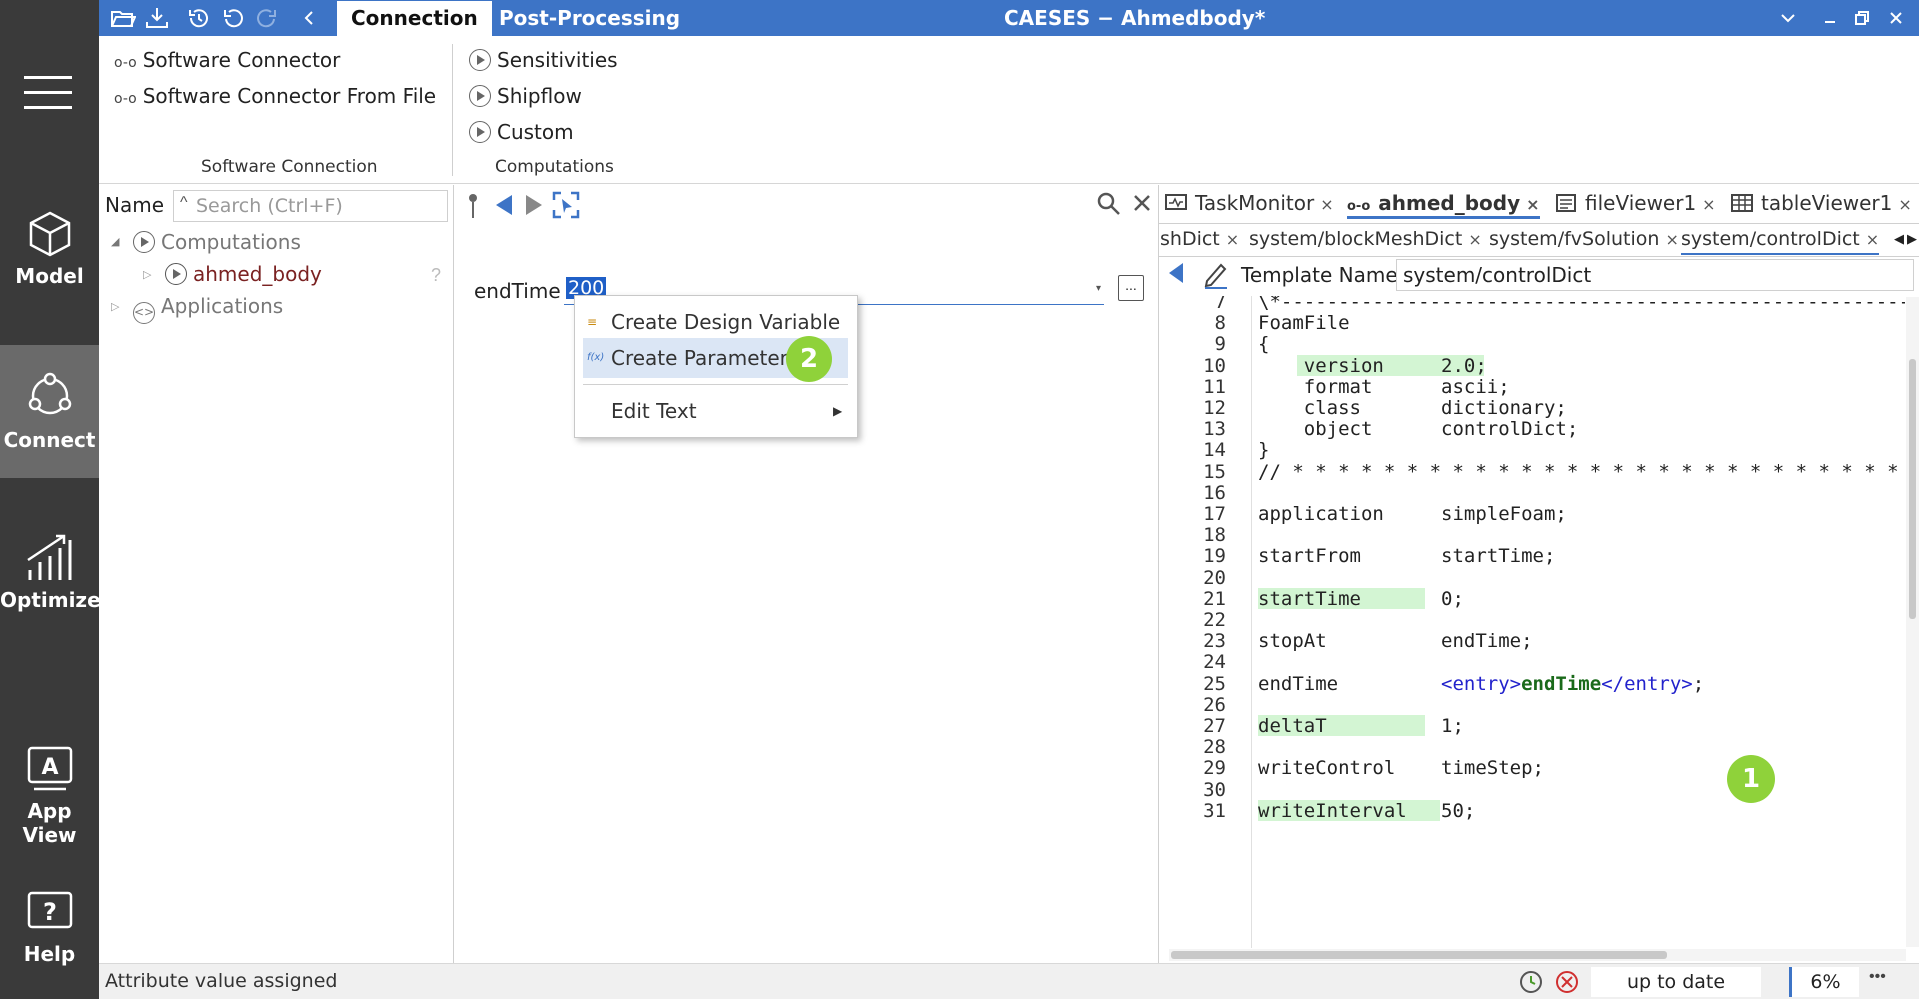 The width and height of the screenshot is (1919, 999). What do you see at coordinates (157, 18) in the screenshot?
I see `save-icon` at bounding box center [157, 18].